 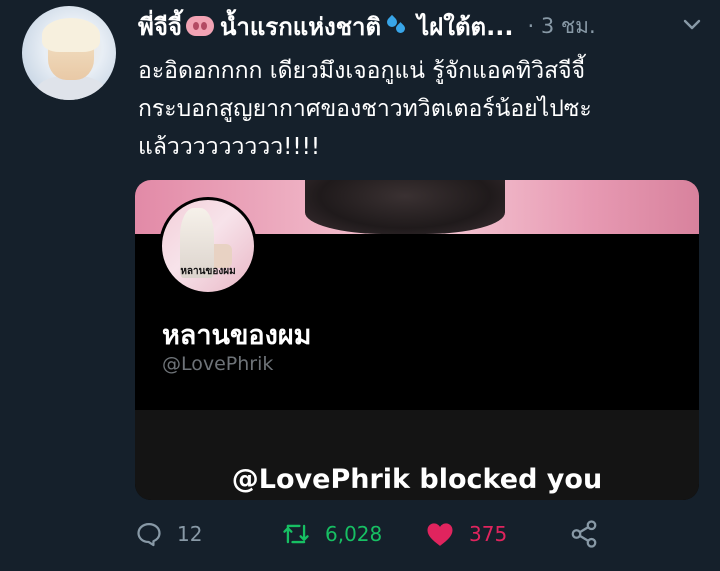 I want to click on like-button: 375, so click(x=466, y=534).